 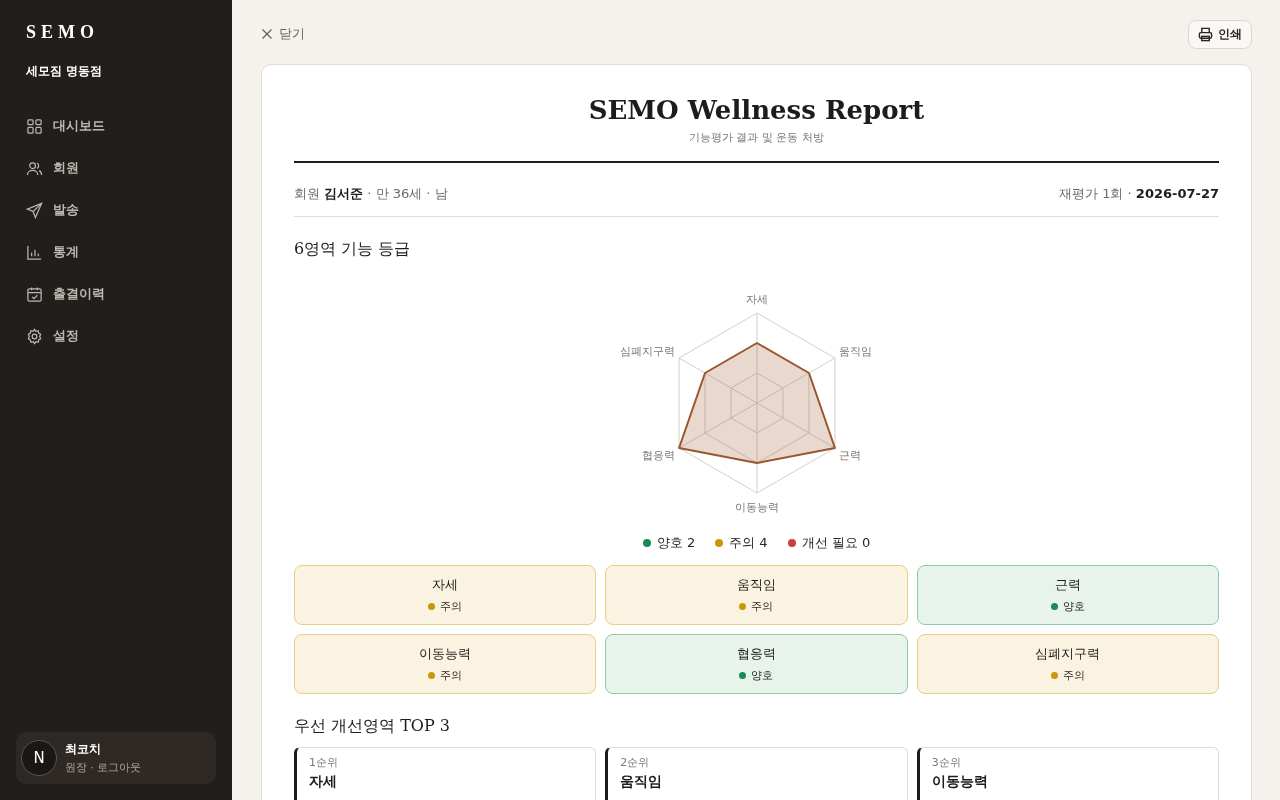 I want to click on user-name: 최코치, so click(x=83, y=749).